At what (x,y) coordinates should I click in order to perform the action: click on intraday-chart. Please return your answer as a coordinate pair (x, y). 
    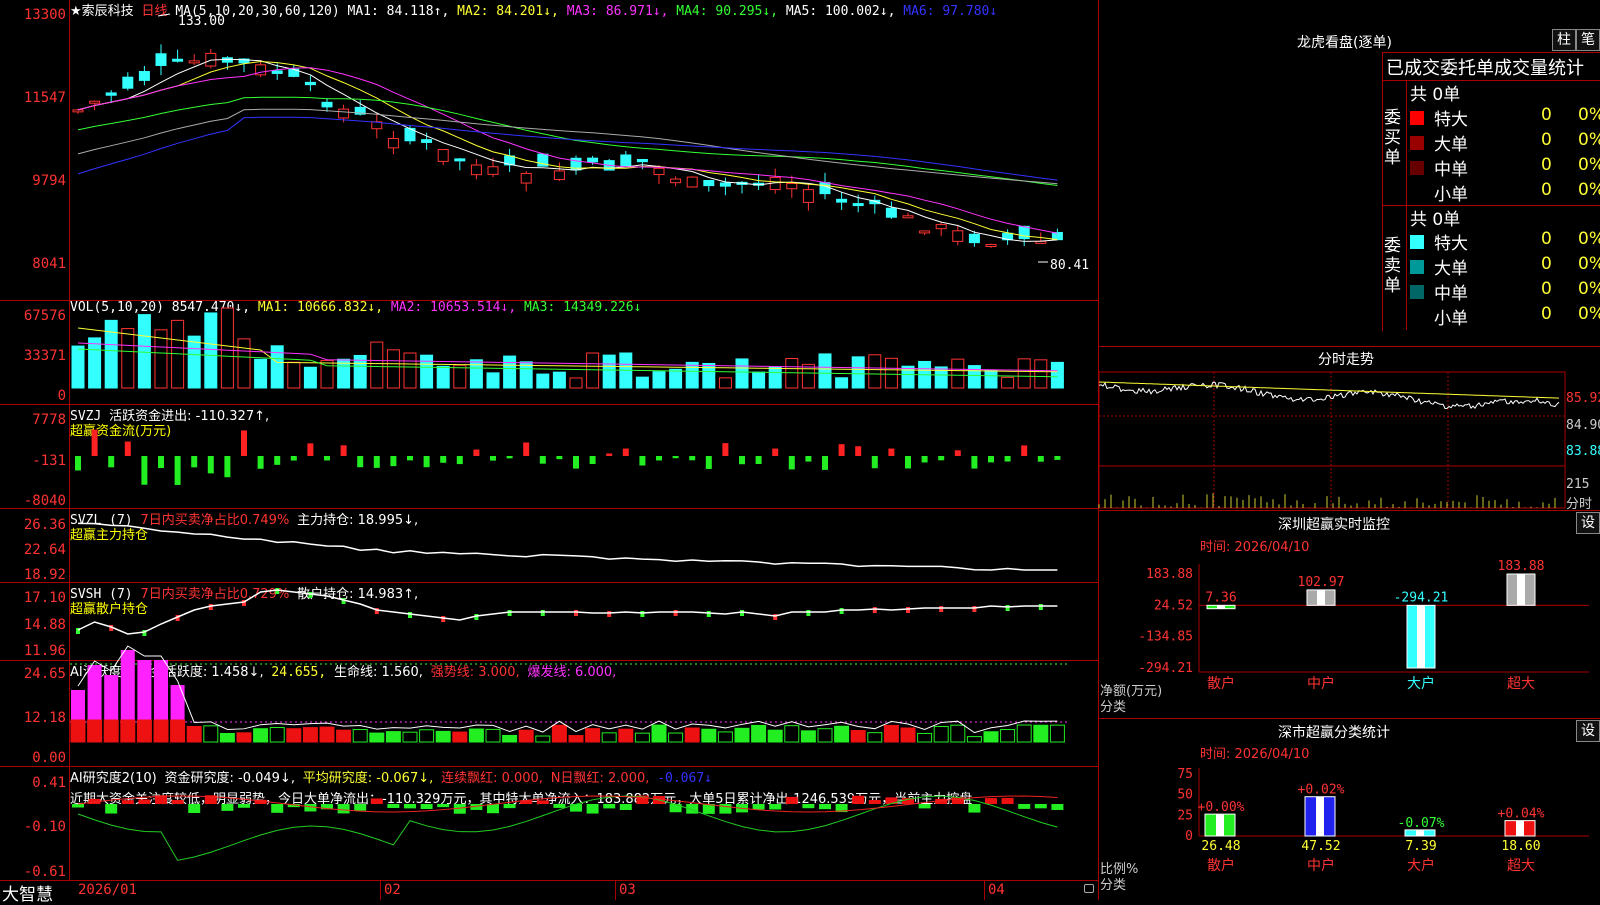
    Looking at the image, I should click on (1332, 440).